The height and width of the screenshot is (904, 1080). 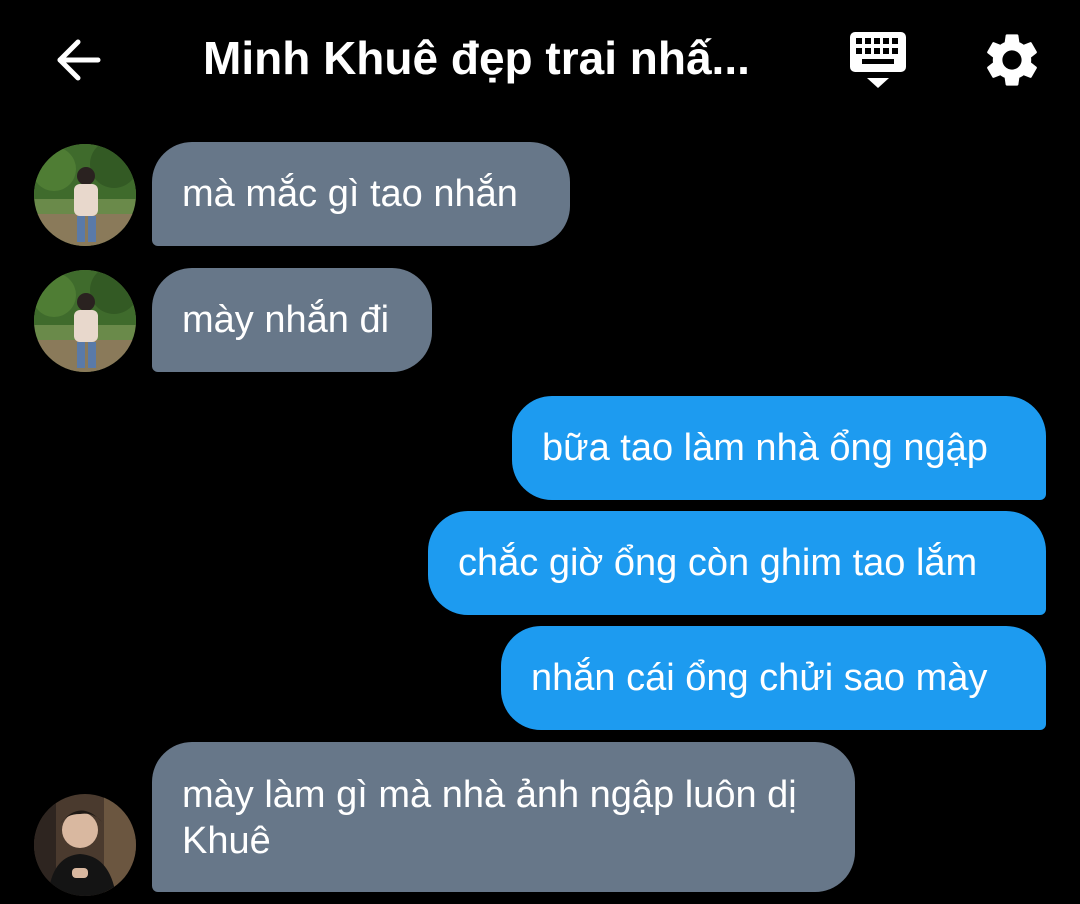 What do you see at coordinates (737, 563) in the screenshot?
I see `message-bubble: chắc giờ ổng còn ghim tao lắm` at bounding box center [737, 563].